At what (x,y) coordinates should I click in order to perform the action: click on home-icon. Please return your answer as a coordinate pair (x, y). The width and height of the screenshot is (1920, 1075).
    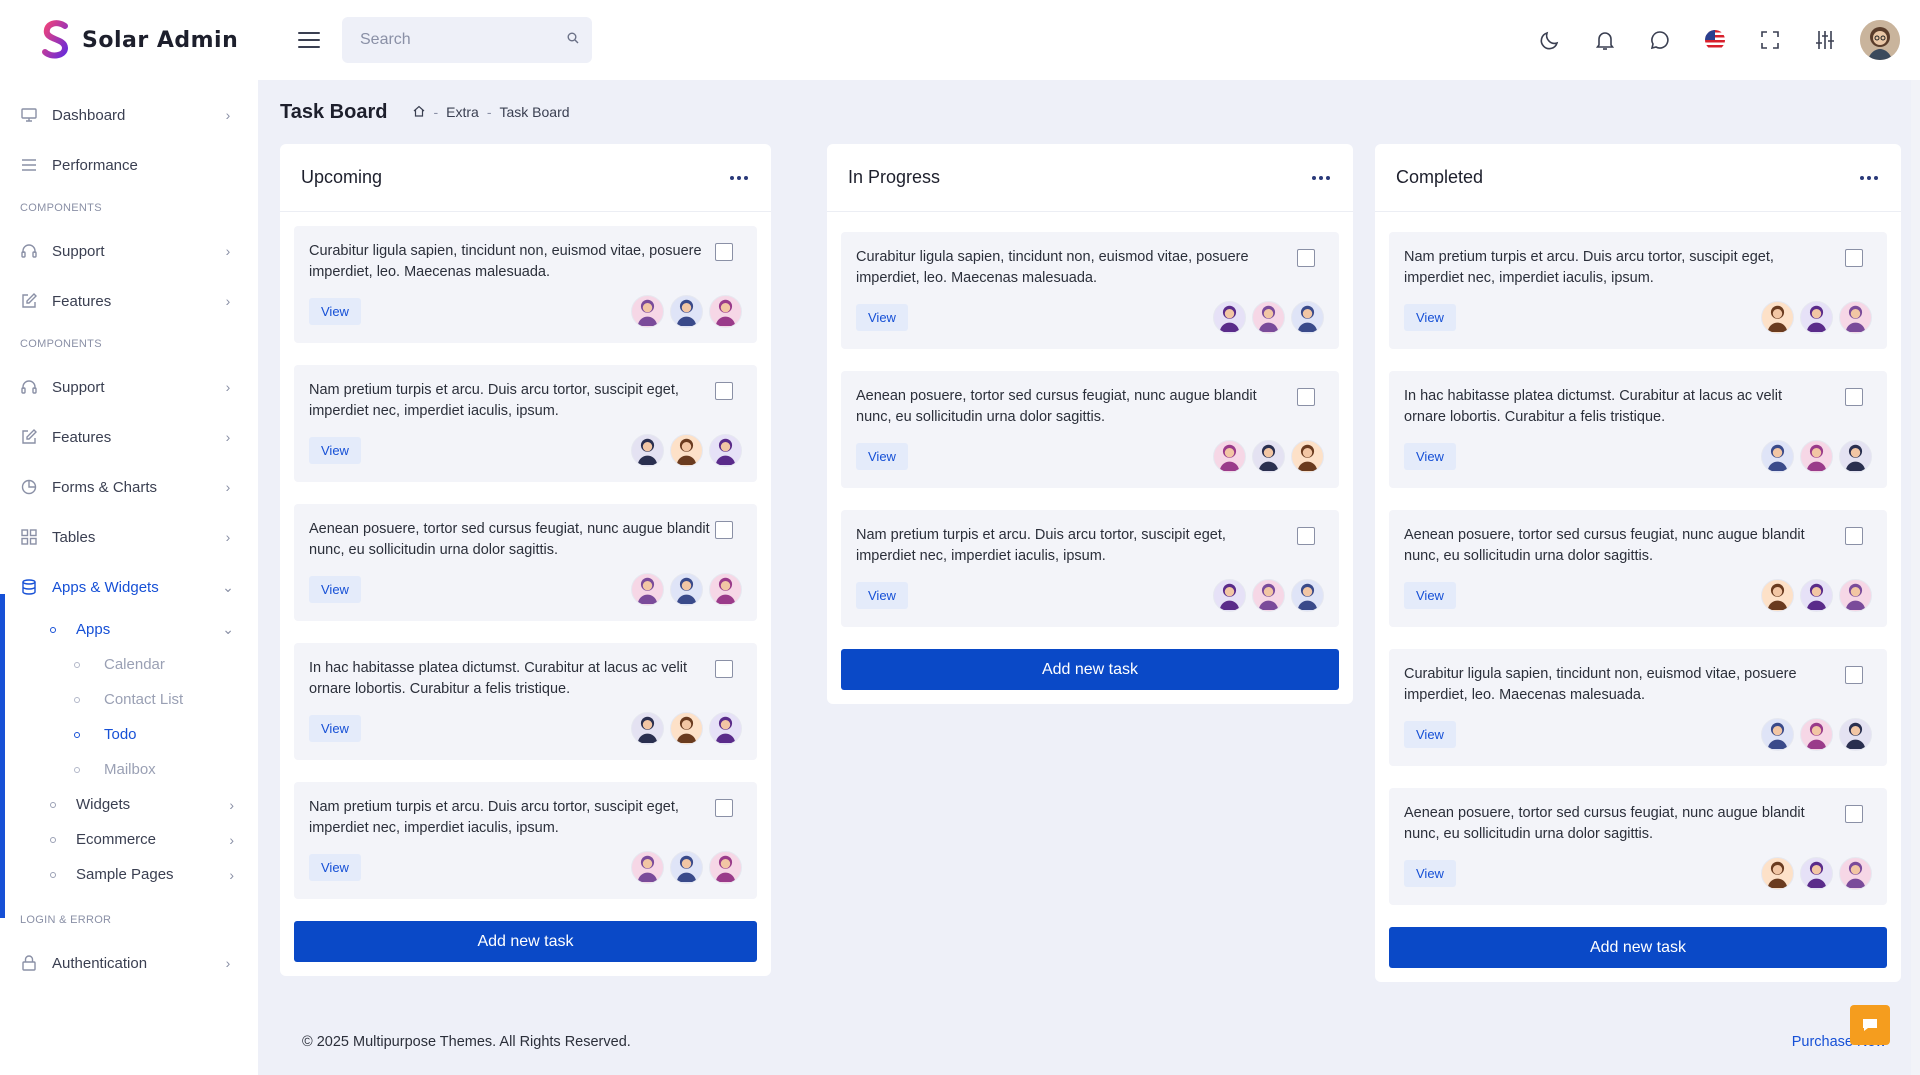
    Looking at the image, I should click on (419, 112).